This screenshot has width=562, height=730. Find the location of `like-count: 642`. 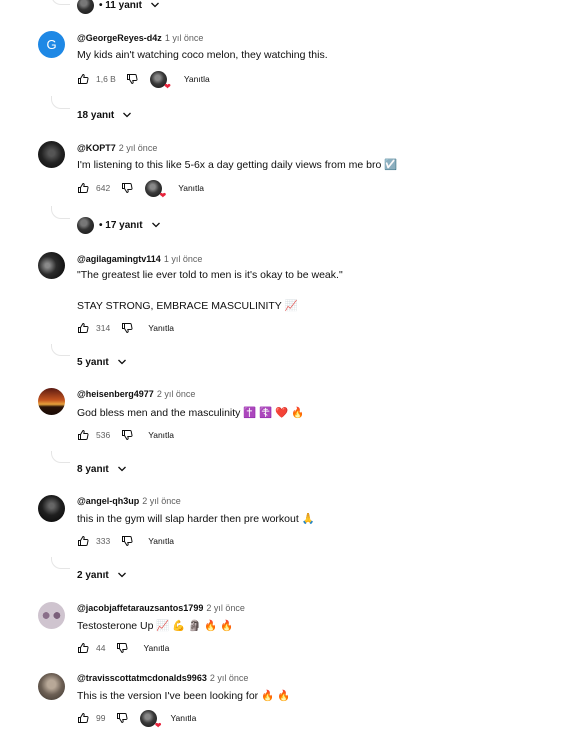

like-count: 642 is located at coordinates (103, 188).